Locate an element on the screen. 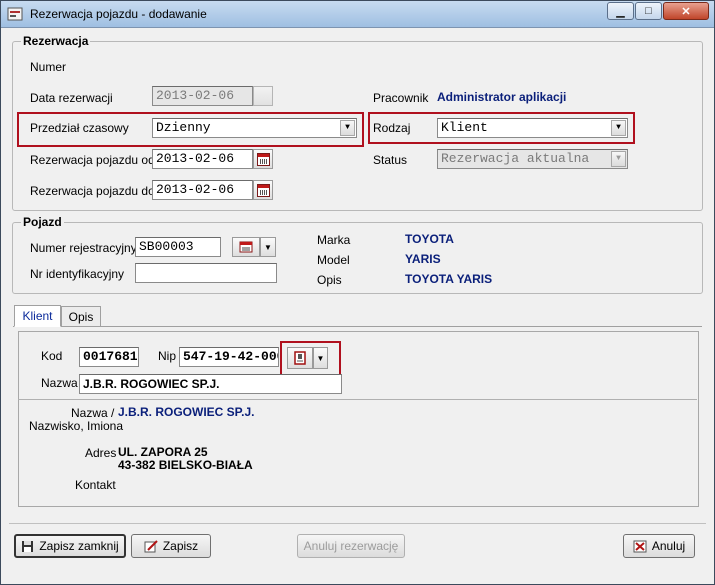  anuluj-button: Anuluj is located at coordinates (659, 546).